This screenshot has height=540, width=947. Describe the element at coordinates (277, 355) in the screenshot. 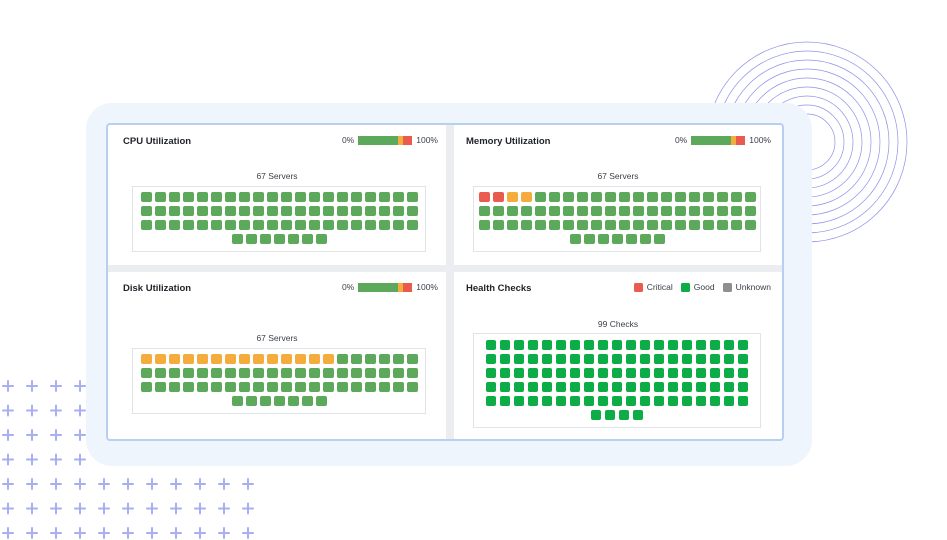

I see `disk-utilization-panel: Disk Utilization 0% 100% 67 Servers` at that location.